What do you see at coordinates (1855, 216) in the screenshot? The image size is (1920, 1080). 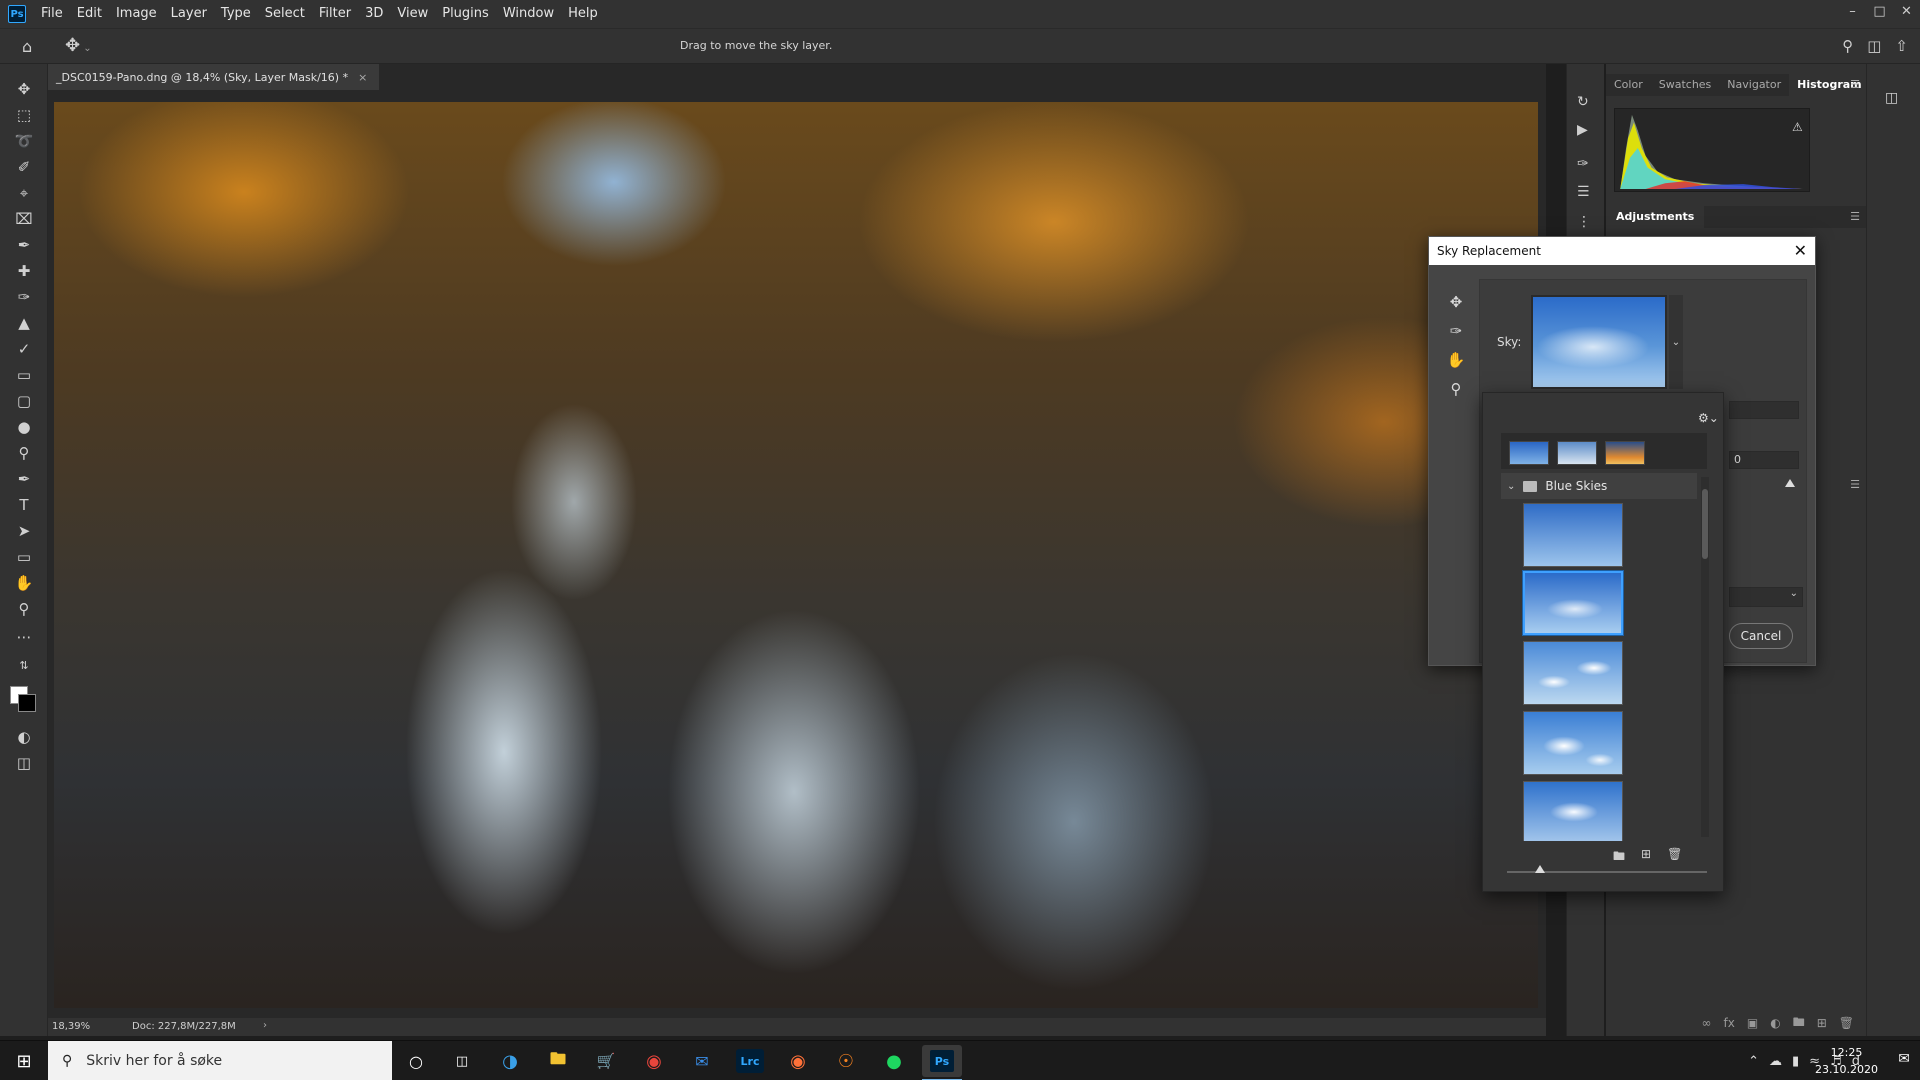 I see `adjustments-menu-icon: ☰` at bounding box center [1855, 216].